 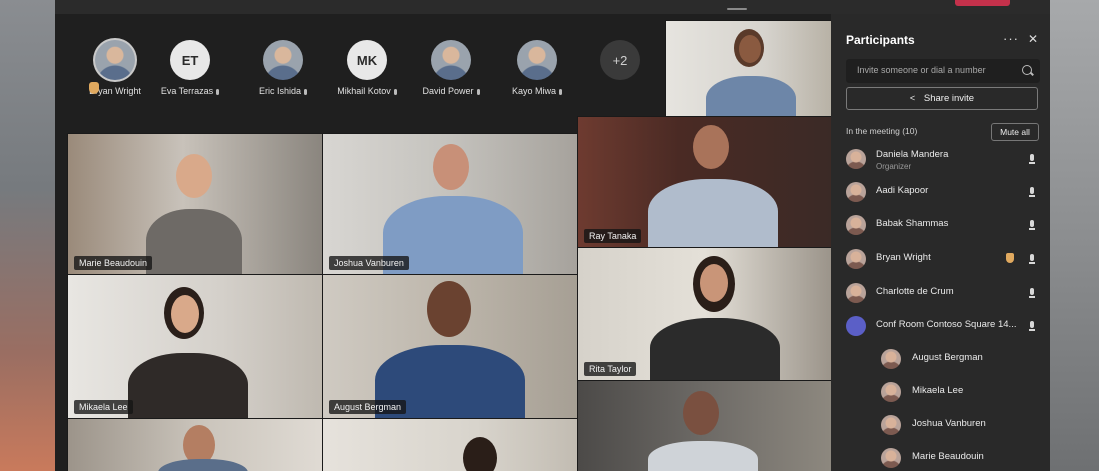 I want to click on participant-row-sub: Mikaela Lee, so click(x=940, y=392).